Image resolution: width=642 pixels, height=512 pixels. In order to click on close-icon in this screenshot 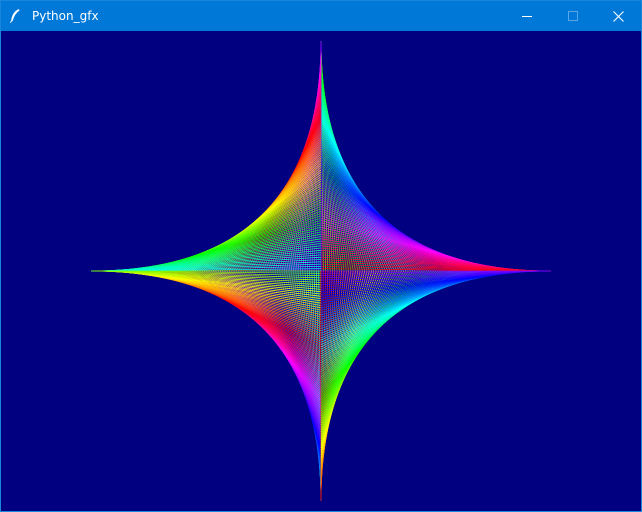, I will do `click(618, 16)`.